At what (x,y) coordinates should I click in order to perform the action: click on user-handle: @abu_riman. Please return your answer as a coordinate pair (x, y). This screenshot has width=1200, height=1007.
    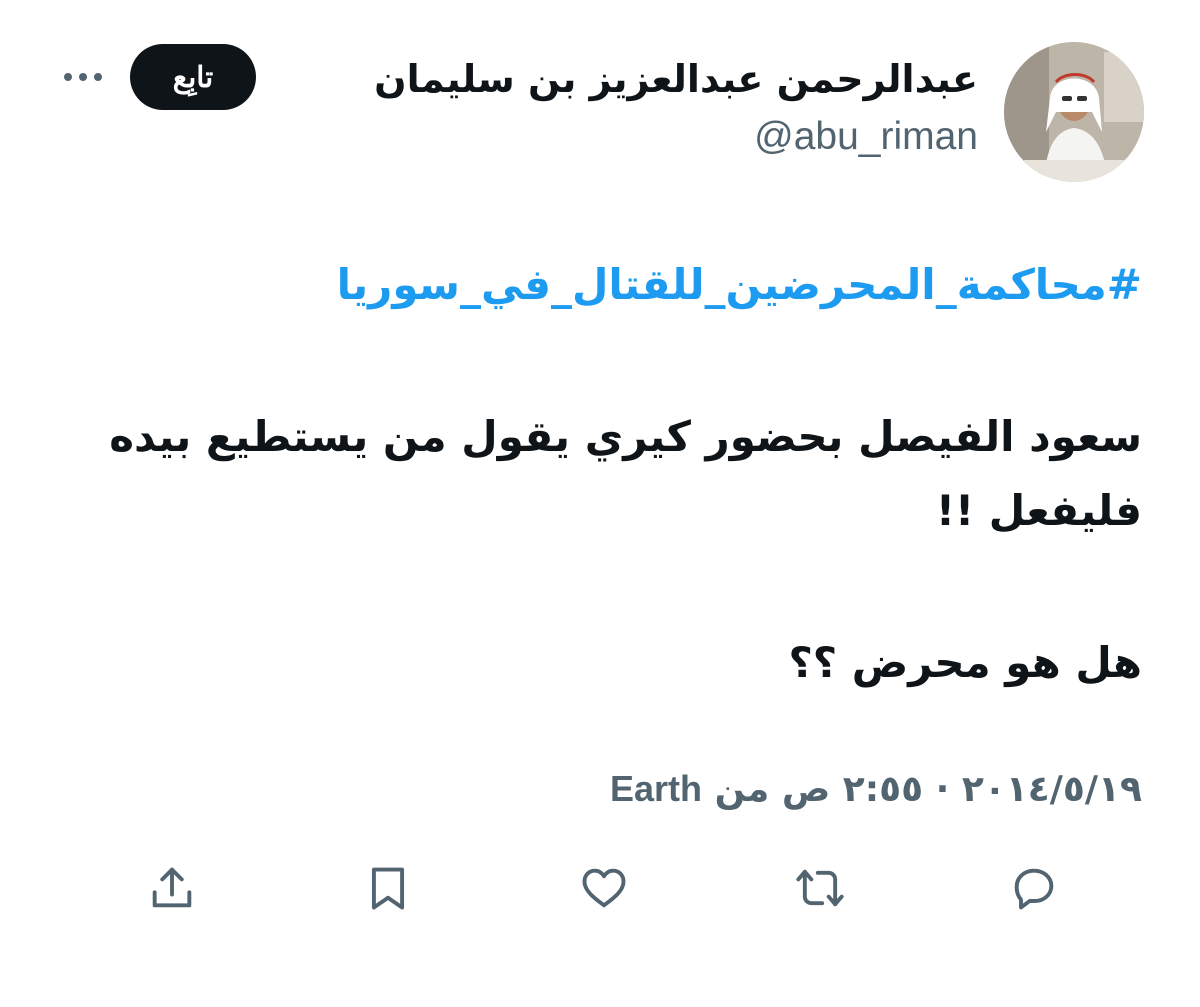
    Looking at the image, I should click on (676, 137).